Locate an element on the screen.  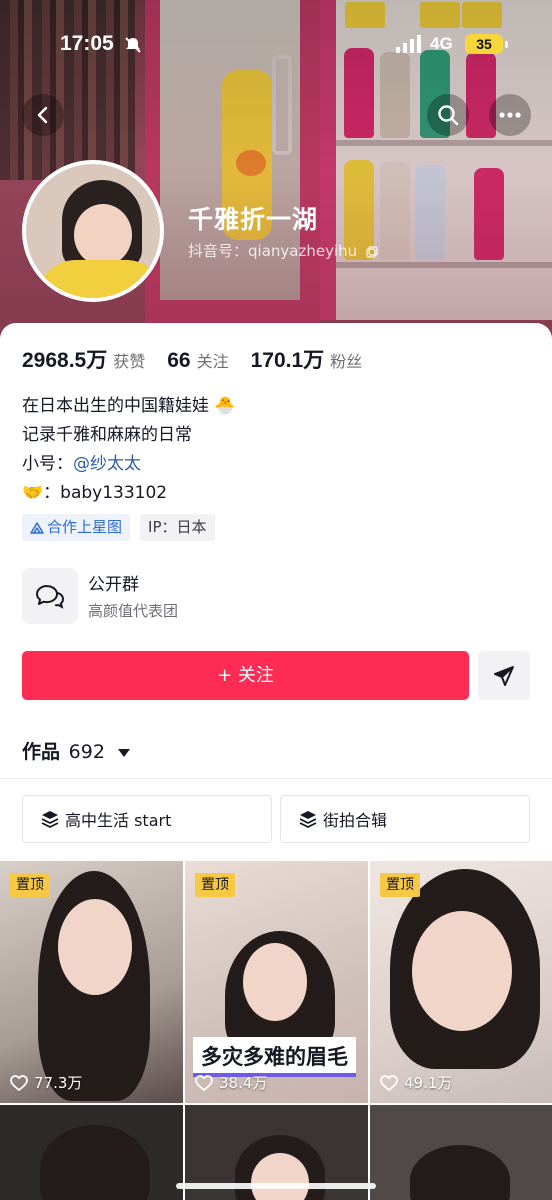
copy-icon is located at coordinates (372, 251).